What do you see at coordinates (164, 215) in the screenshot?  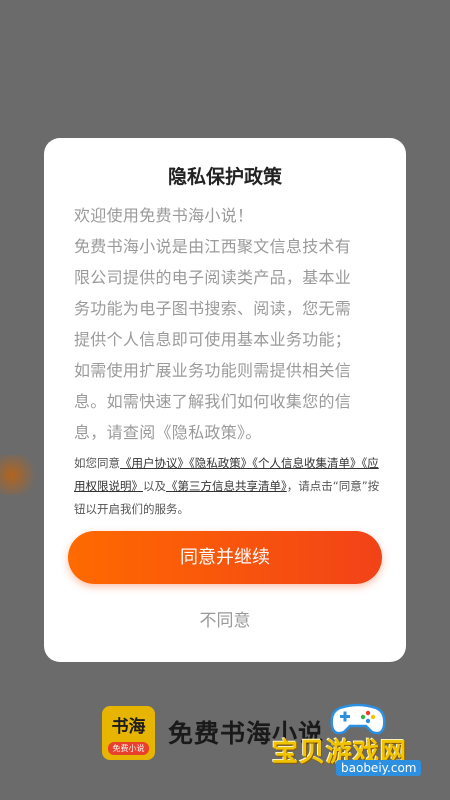 I see `policy-line: 欢迎使用免费书海小说！` at bounding box center [164, 215].